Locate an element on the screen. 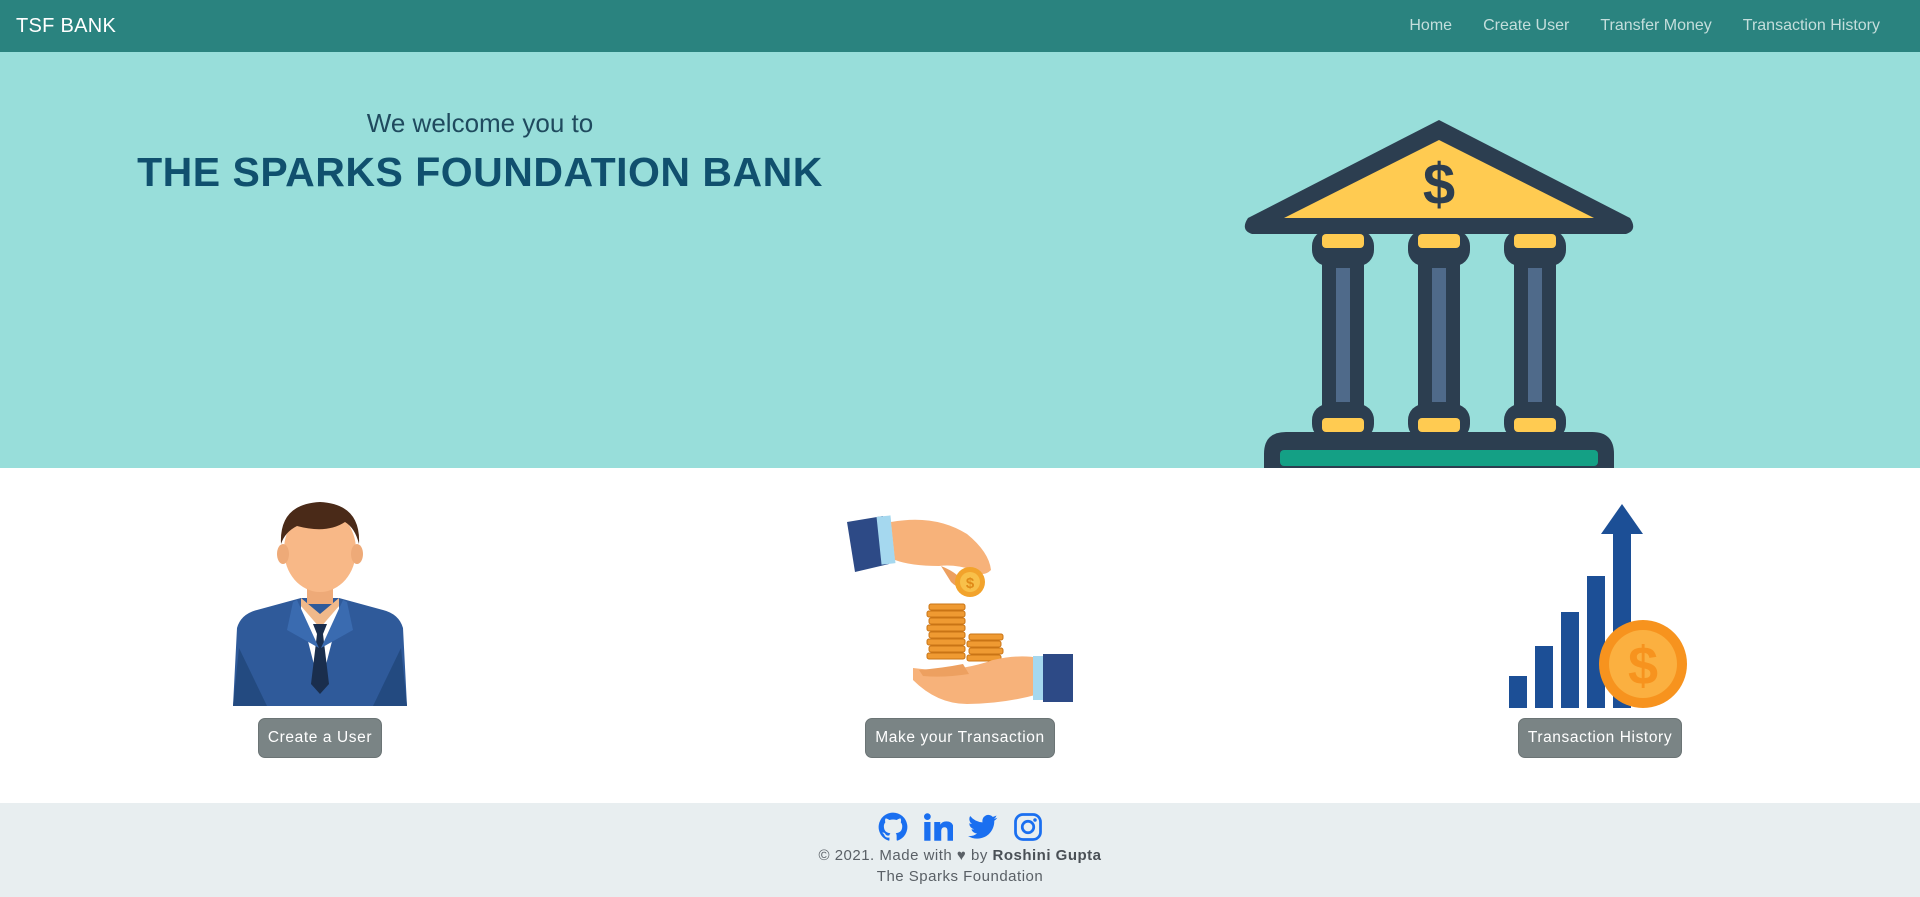 The width and height of the screenshot is (1920, 897). businessman-icon is located at coordinates (320, 588).